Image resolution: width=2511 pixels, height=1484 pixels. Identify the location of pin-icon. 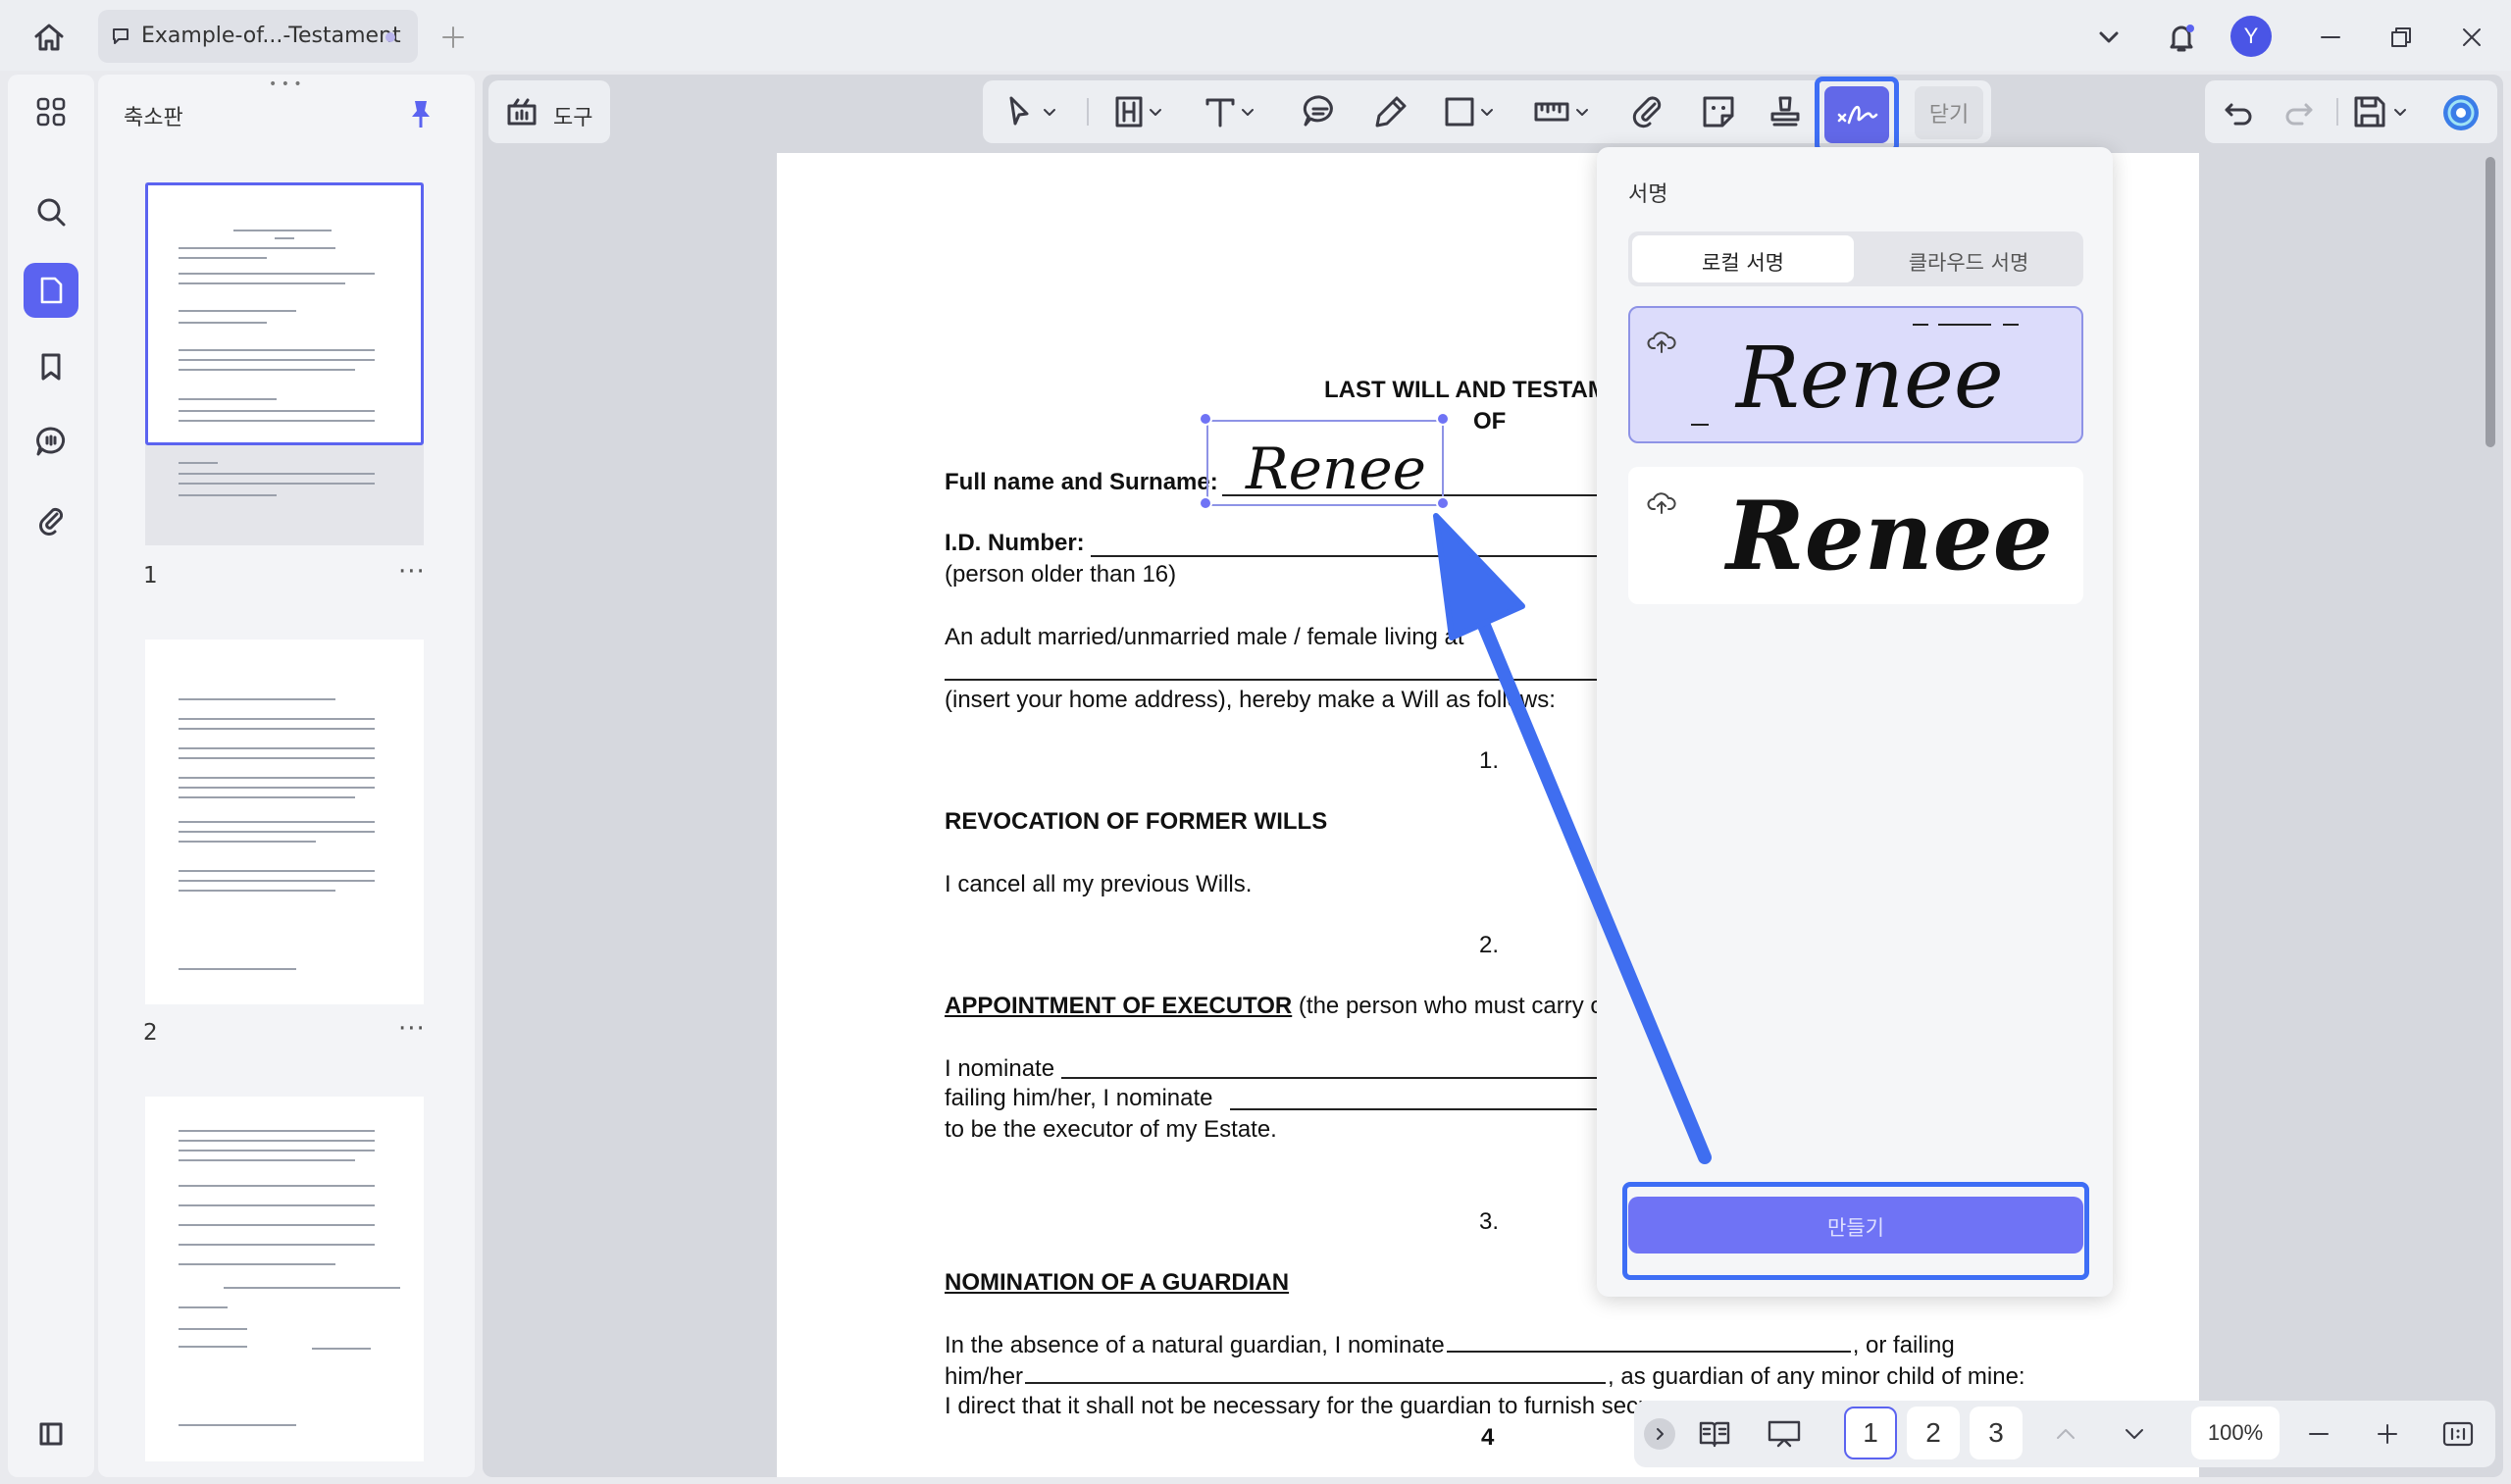
(420, 113).